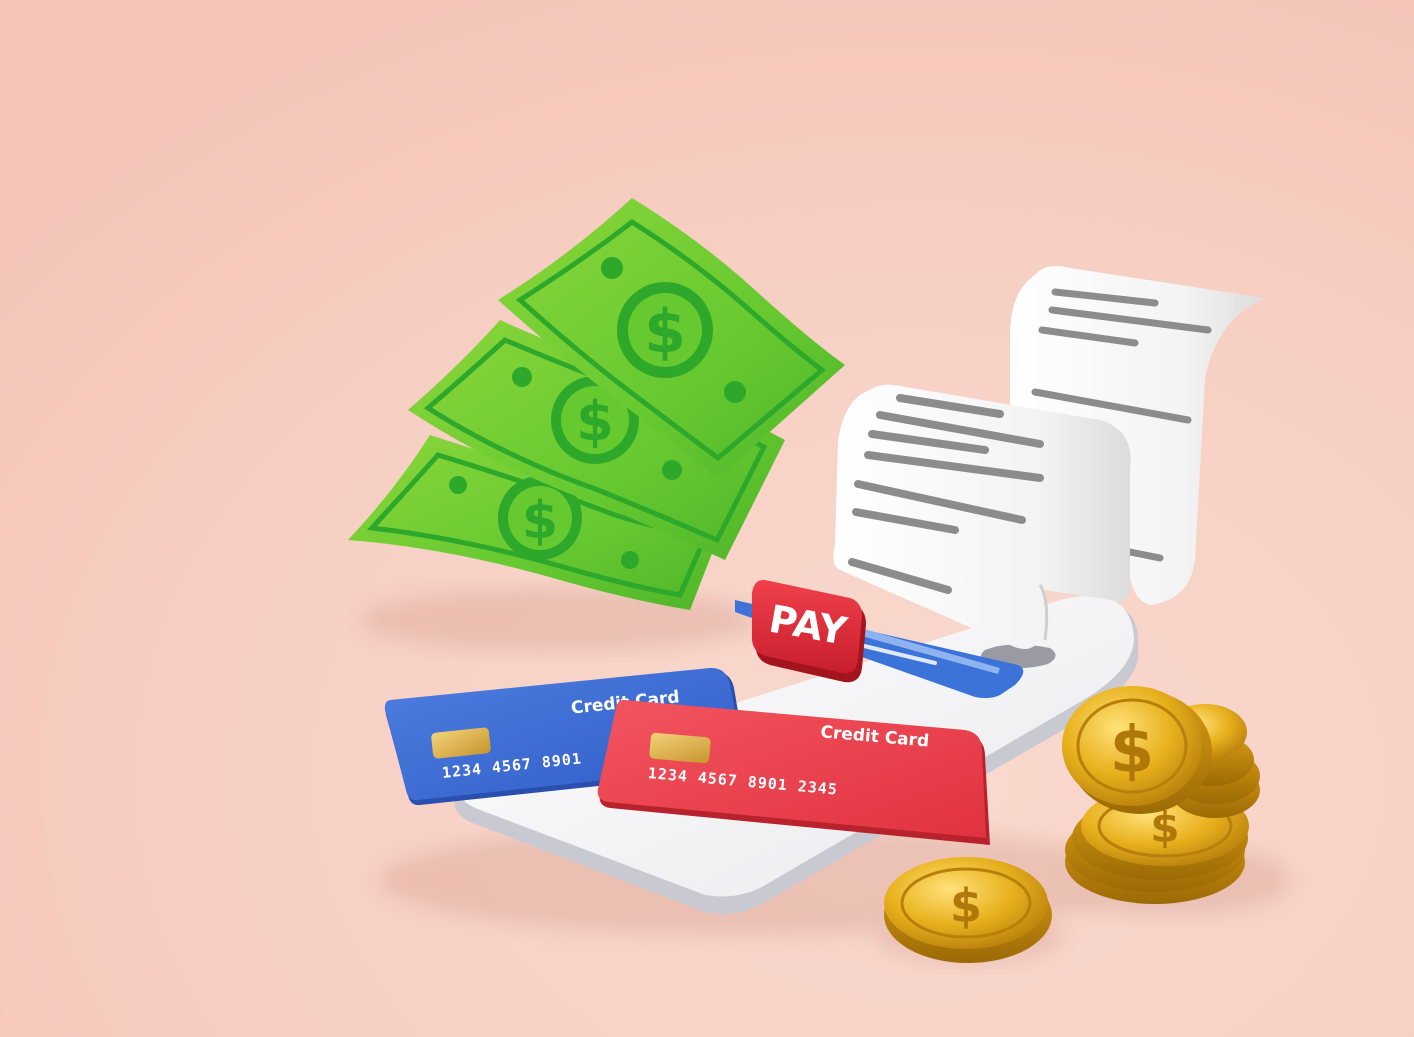 The image size is (1414, 1037). I want to click on card-chip-icon, so click(680, 748).